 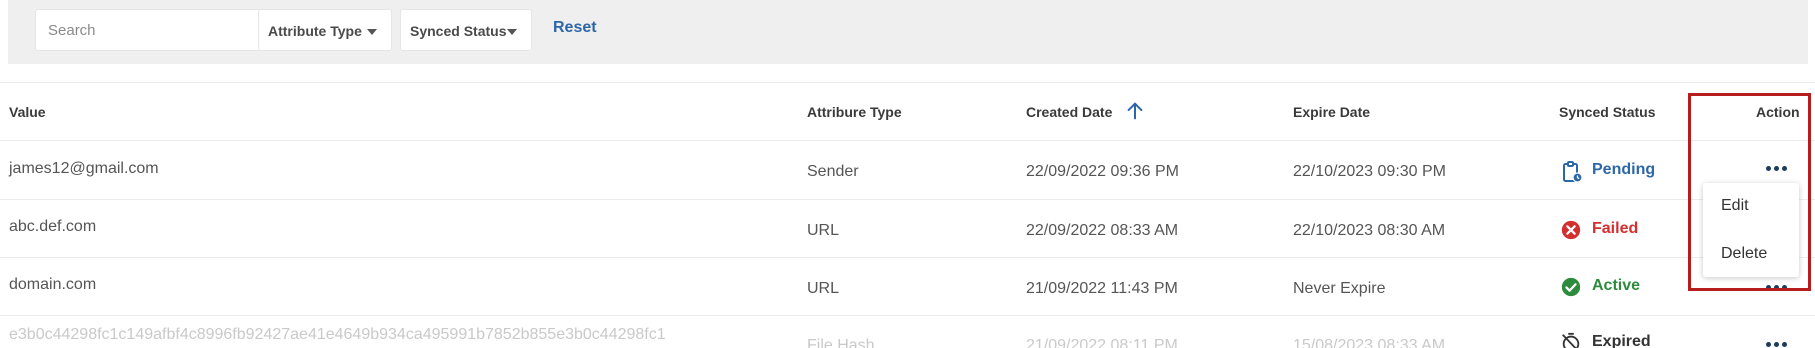 What do you see at coordinates (1571, 340) in the screenshot?
I see `timer-off-icon` at bounding box center [1571, 340].